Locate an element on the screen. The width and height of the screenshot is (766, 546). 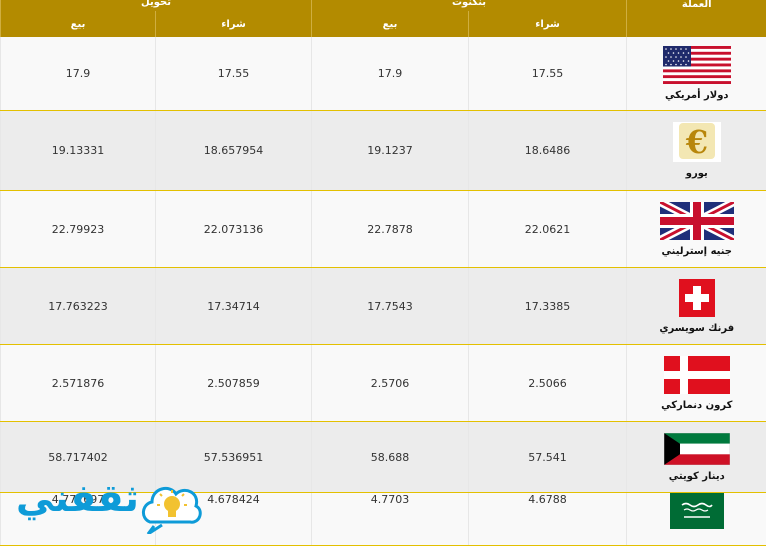
currency-name: فرنك سويسري is located at coordinates (696, 328).